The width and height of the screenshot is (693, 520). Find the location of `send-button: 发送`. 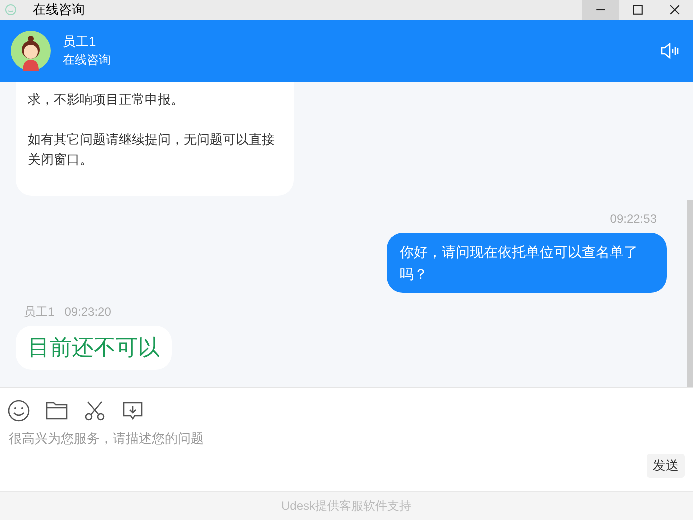

send-button: 发送 is located at coordinates (666, 466).